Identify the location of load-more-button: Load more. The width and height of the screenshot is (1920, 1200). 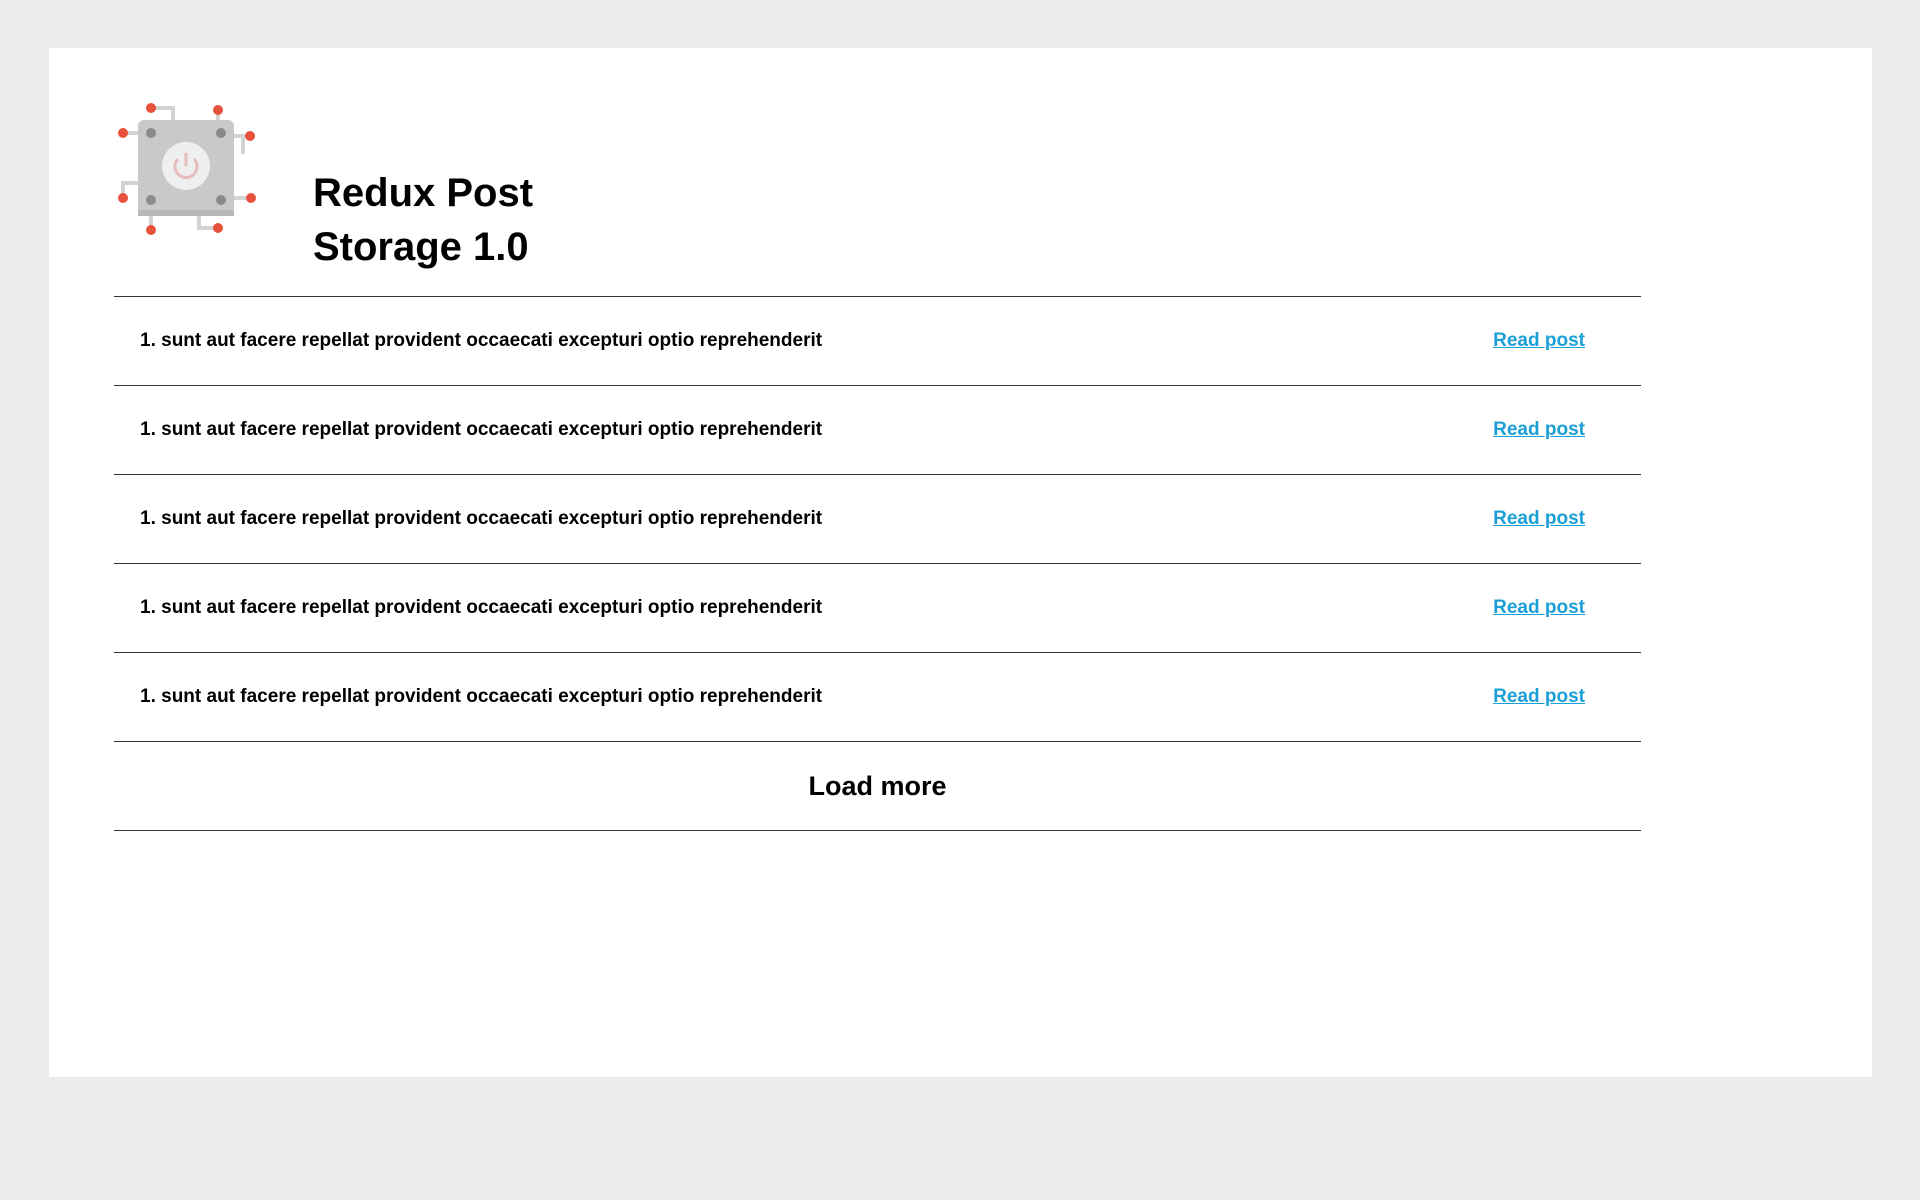
(877, 786).